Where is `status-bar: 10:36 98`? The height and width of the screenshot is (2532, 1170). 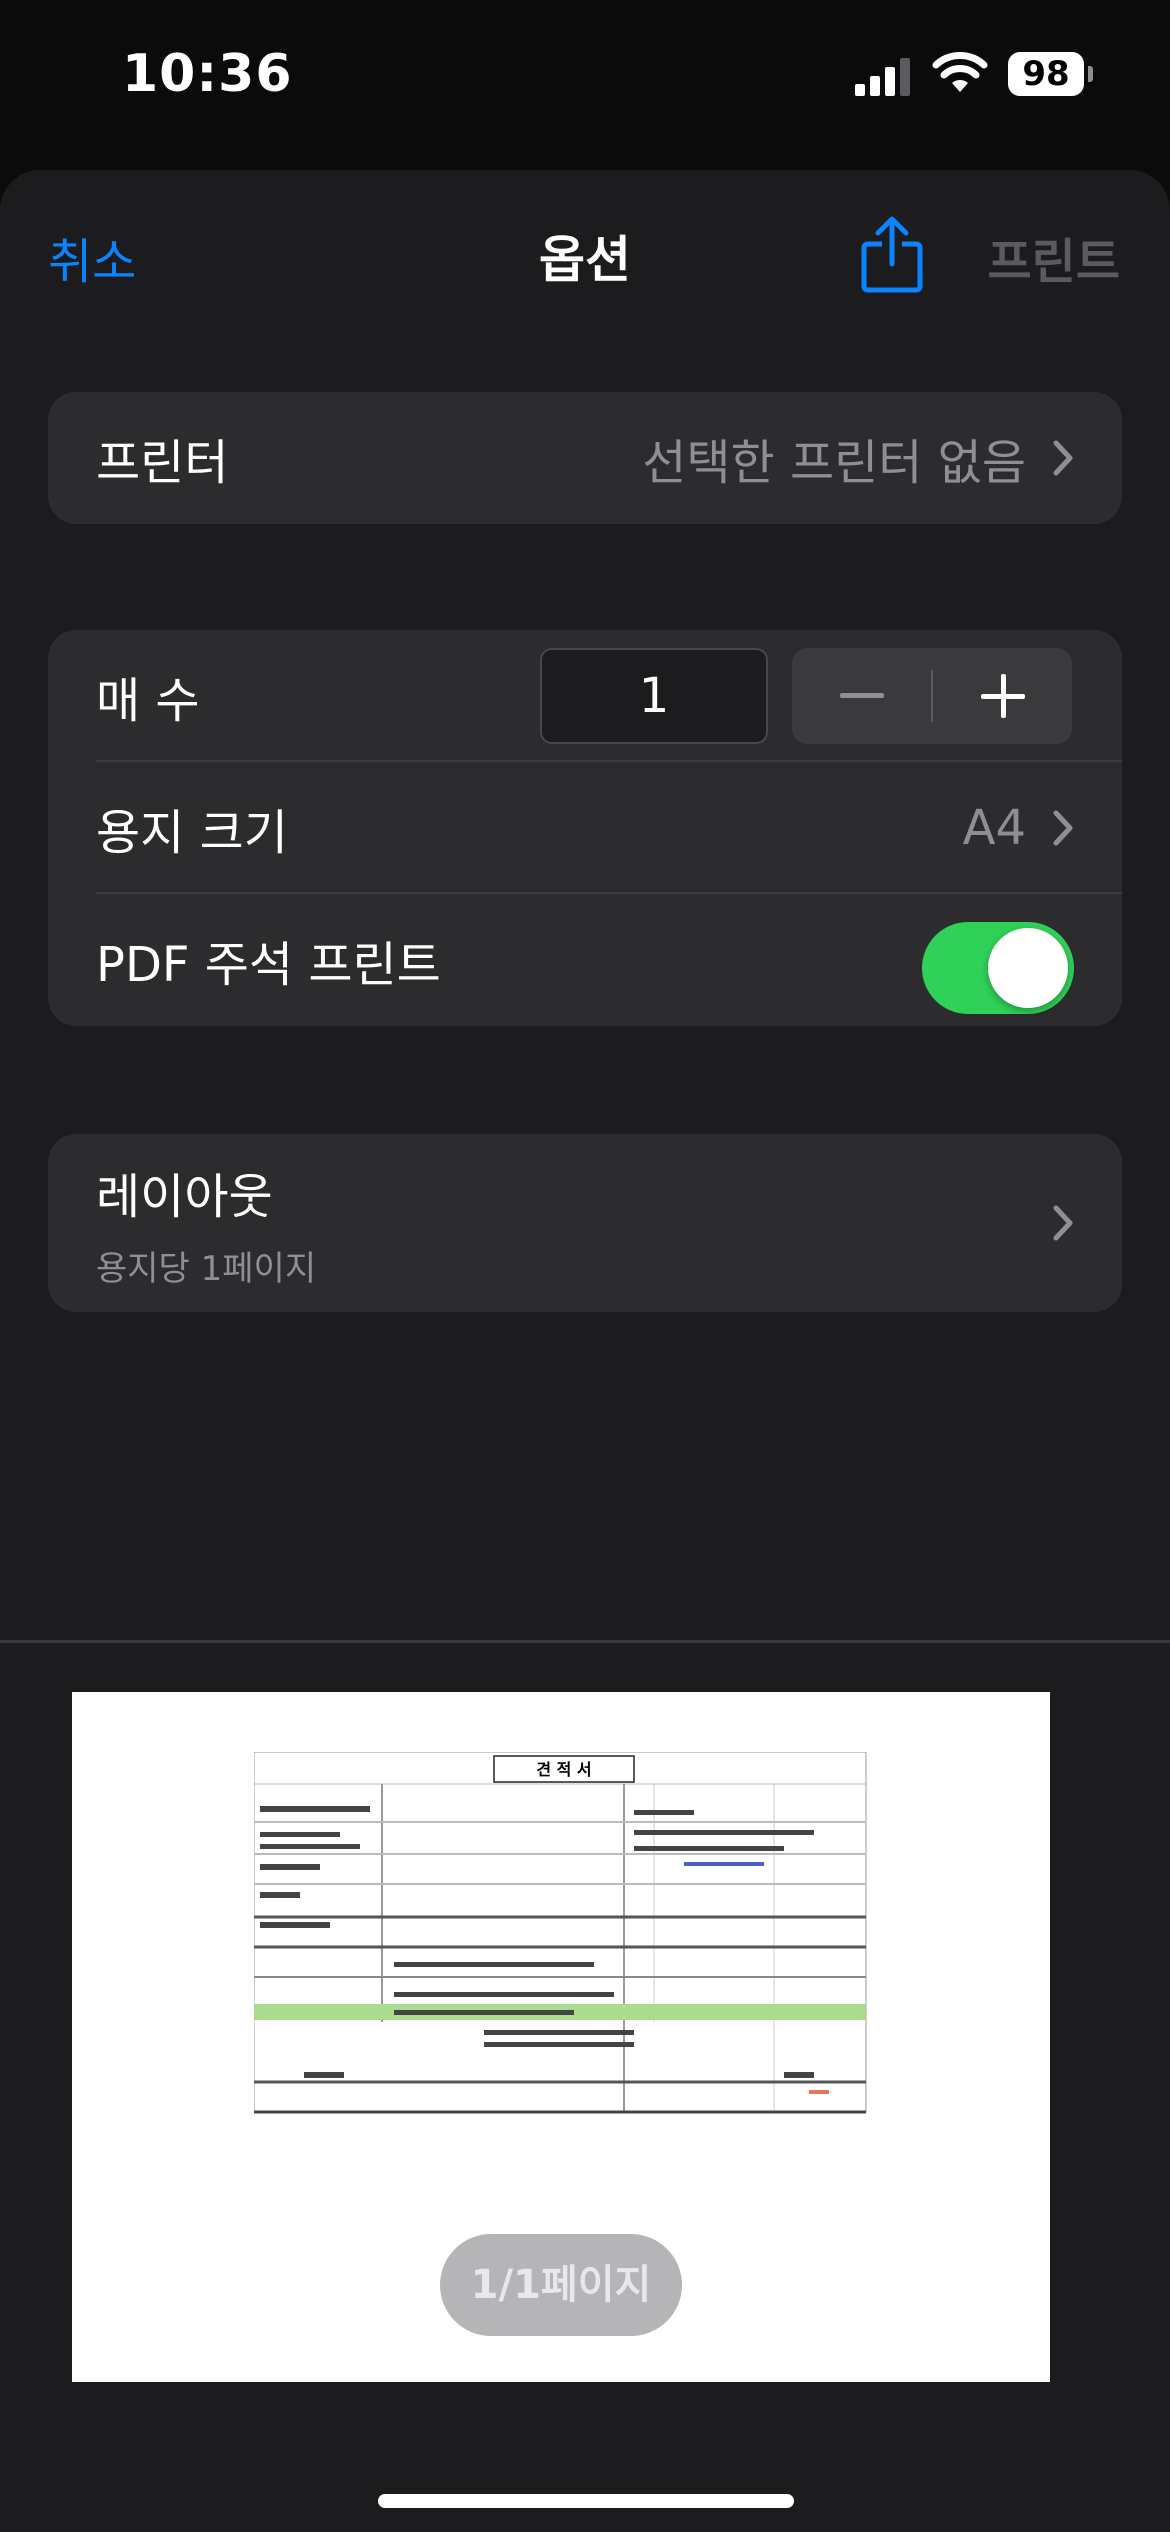
status-bar: 10:36 98 is located at coordinates (585, 75).